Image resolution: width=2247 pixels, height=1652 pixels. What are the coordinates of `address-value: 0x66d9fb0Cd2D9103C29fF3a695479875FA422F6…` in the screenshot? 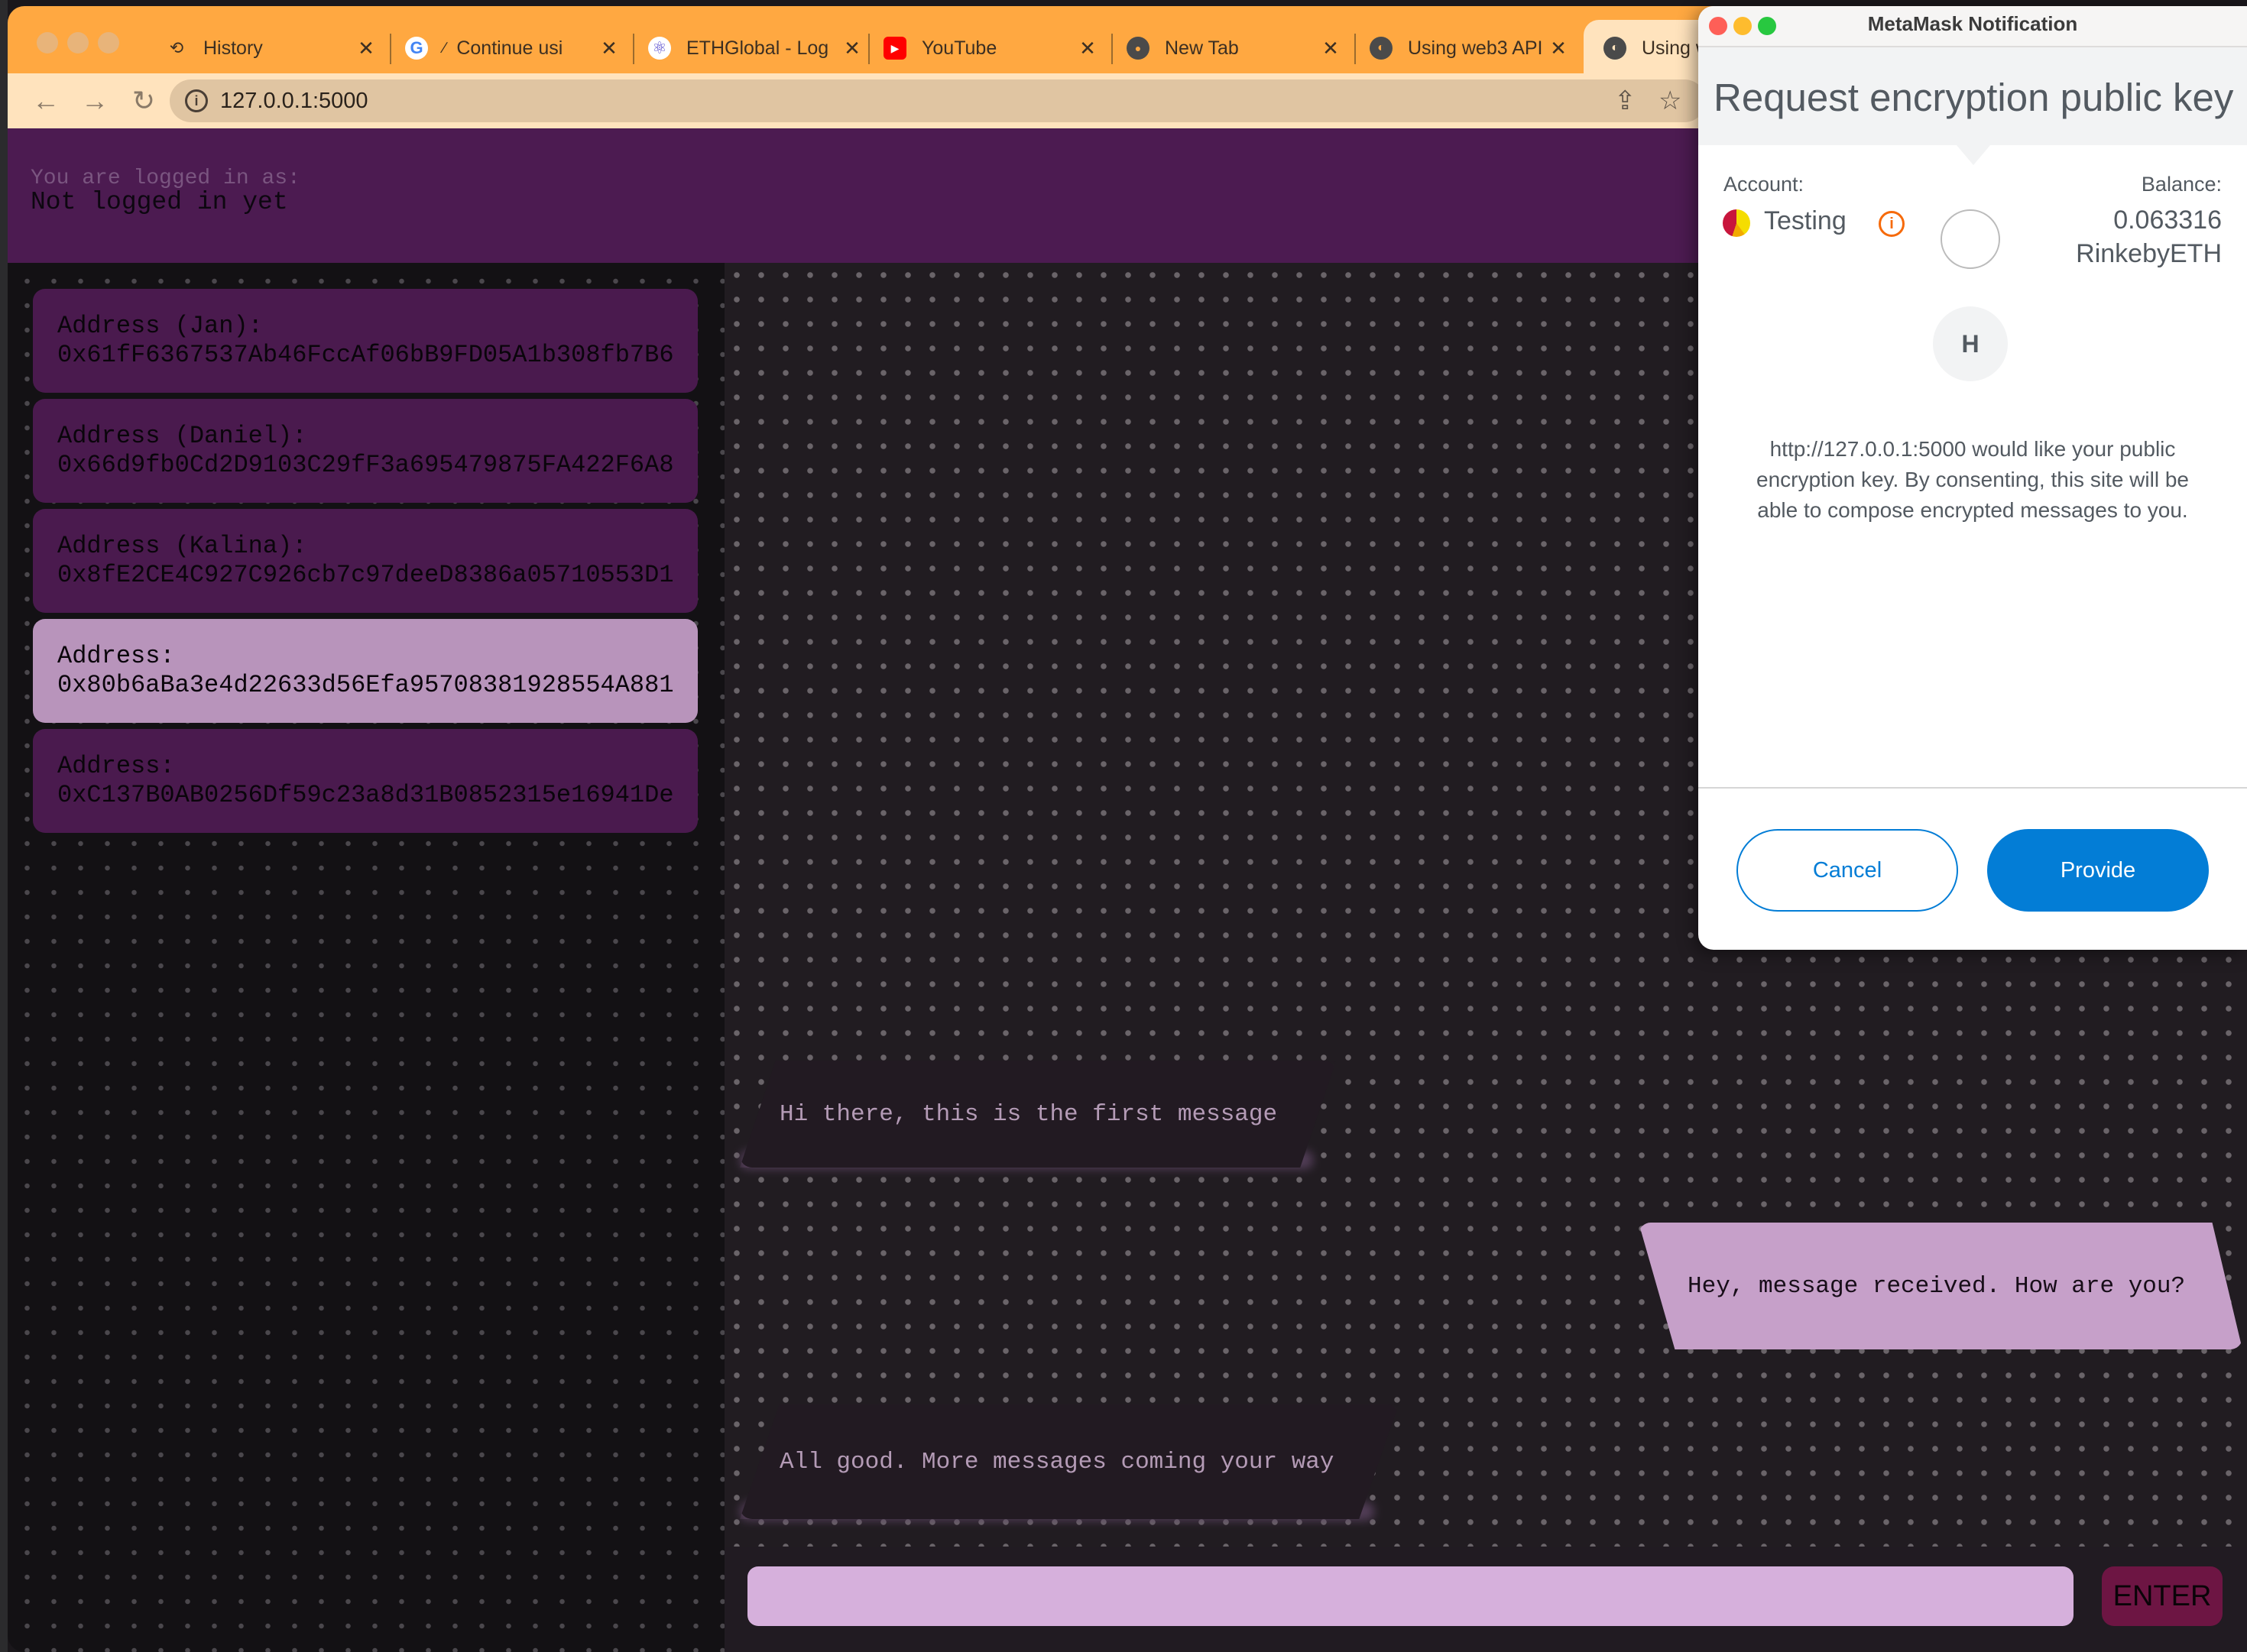 It's located at (365, 465).